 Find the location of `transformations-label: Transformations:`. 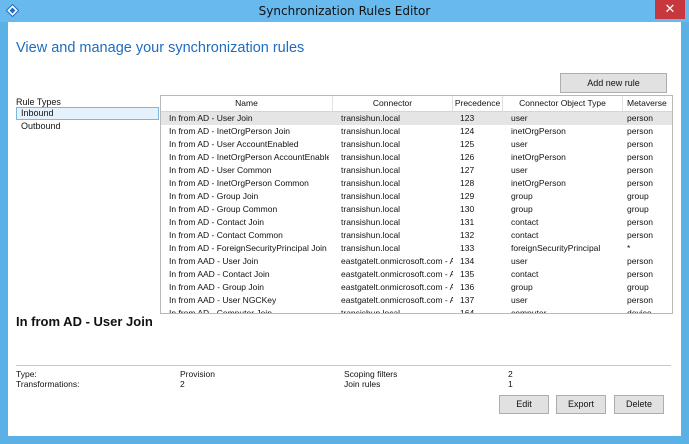

transformations-label: Transformations: is located at coordinates (48, 384).